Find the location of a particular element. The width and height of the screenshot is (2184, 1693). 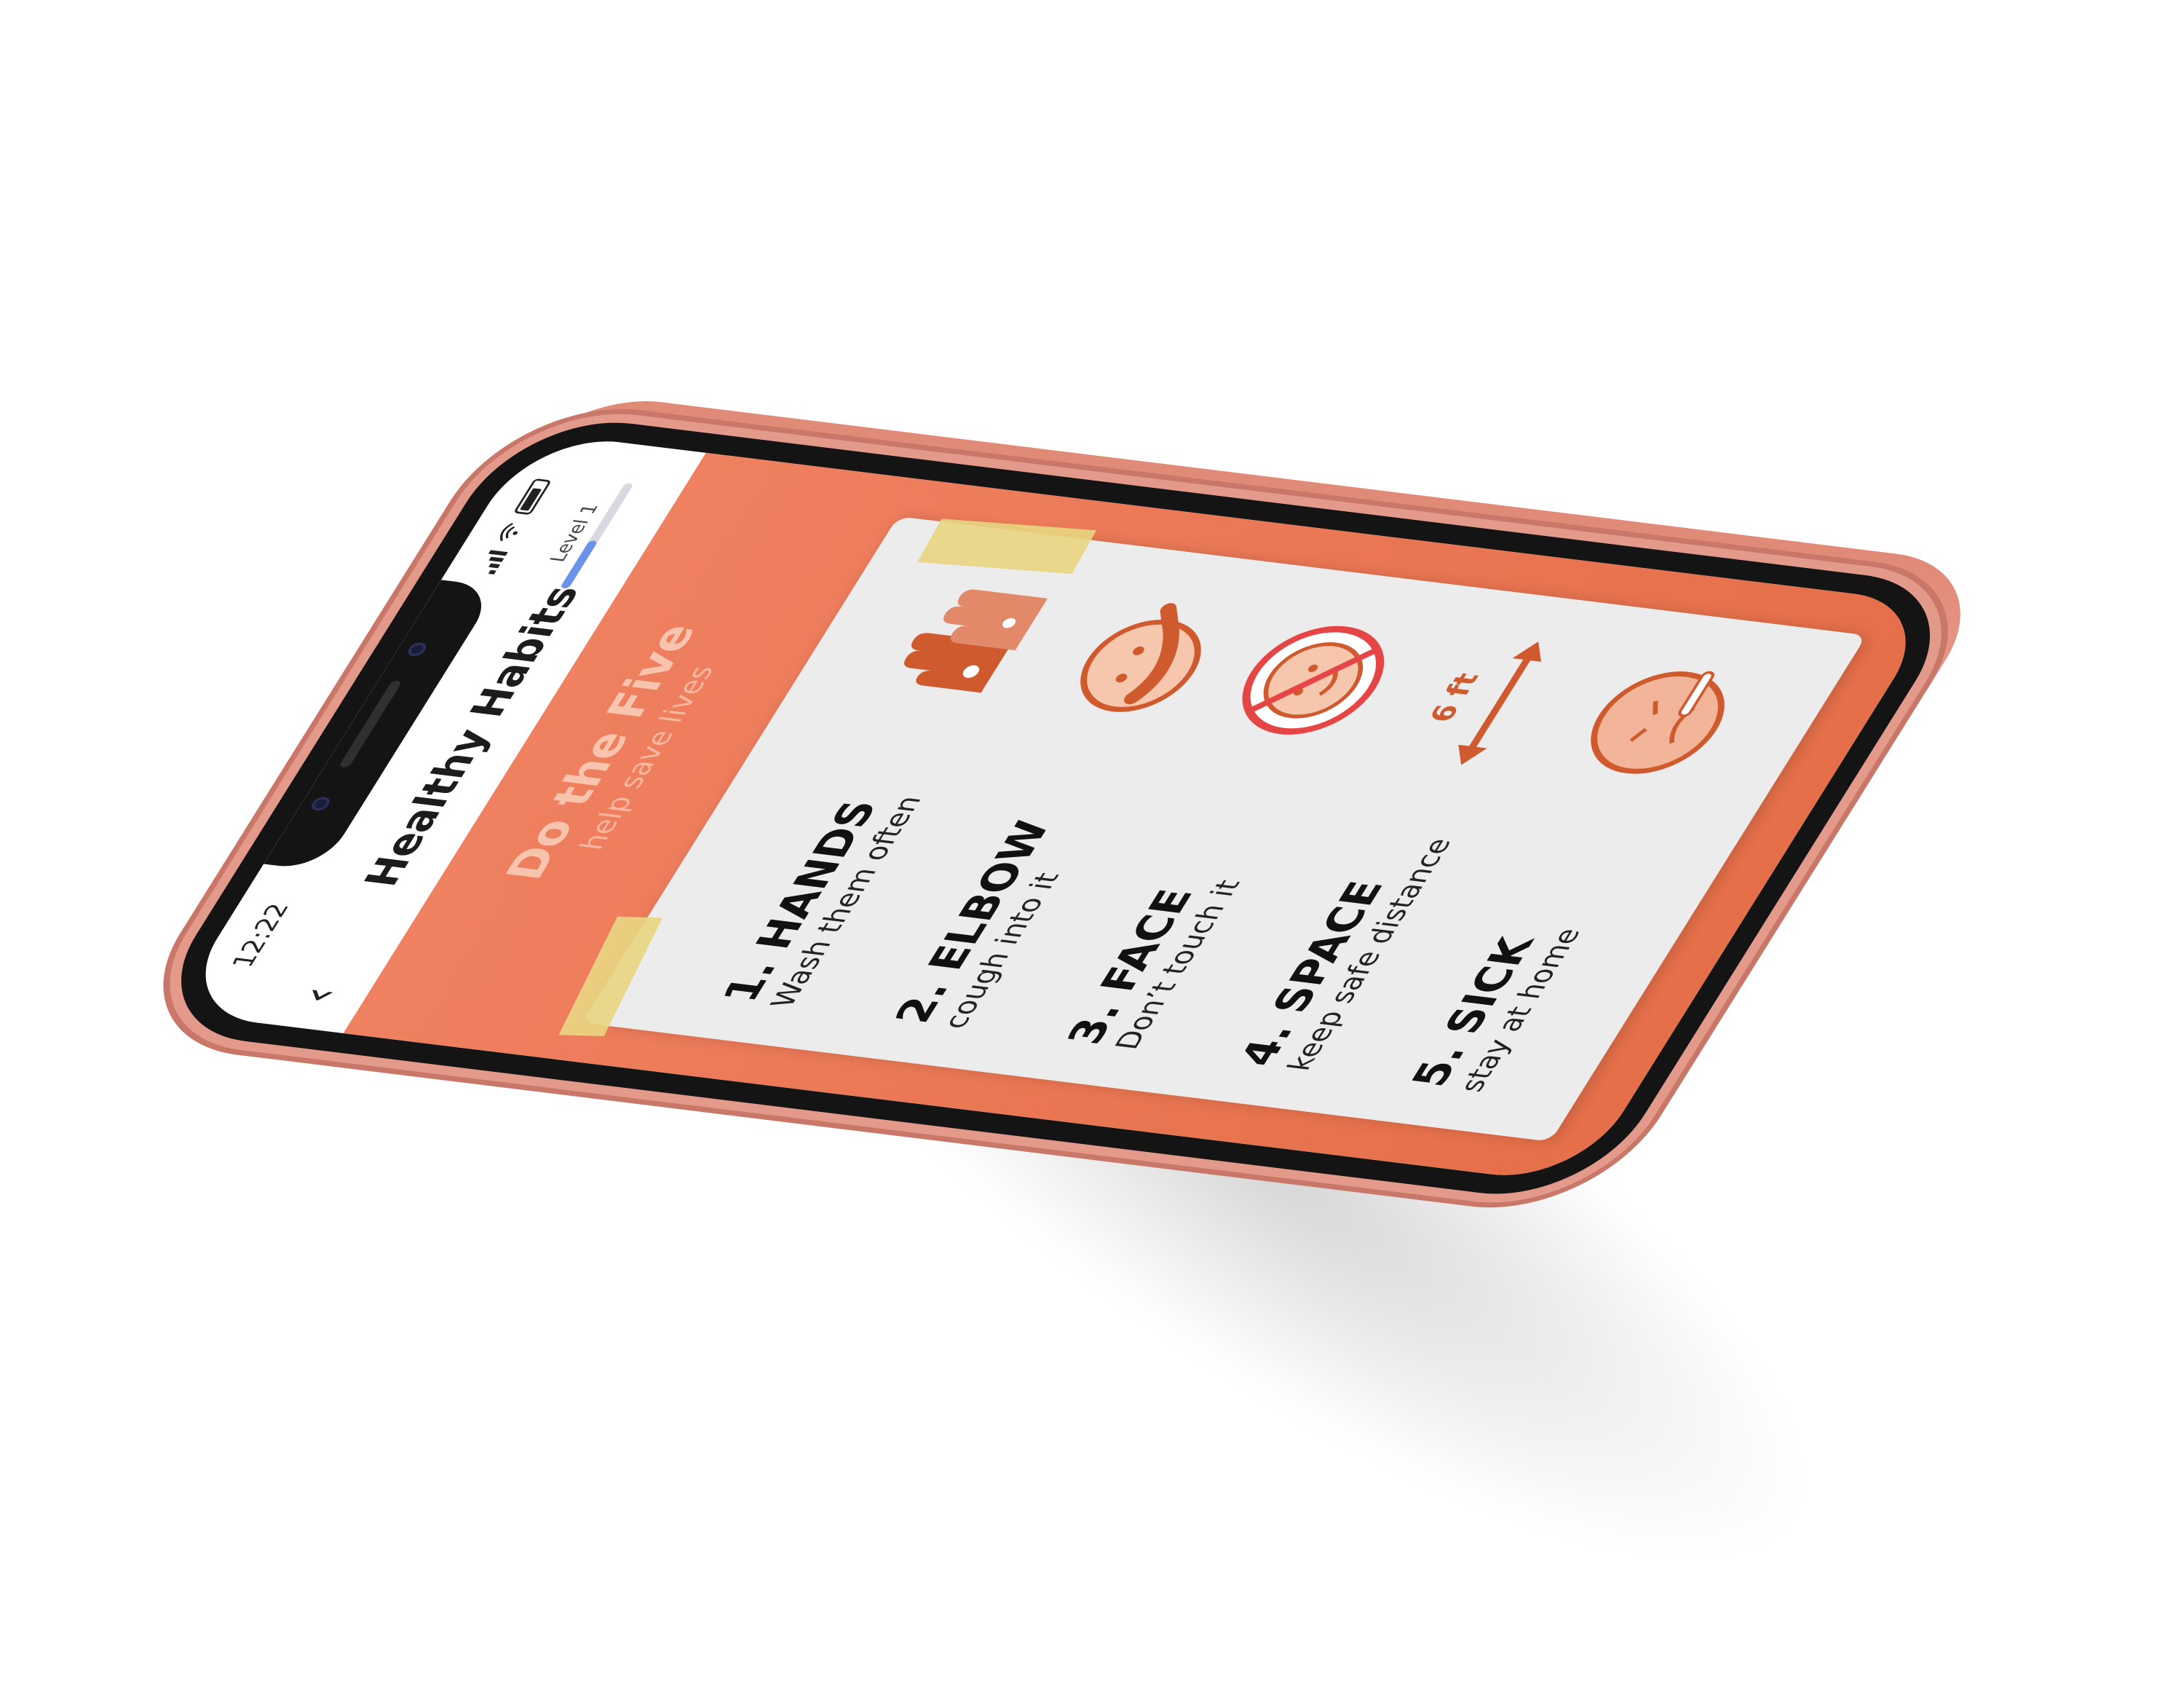

signal-icon is located at coordinates (491, 562).